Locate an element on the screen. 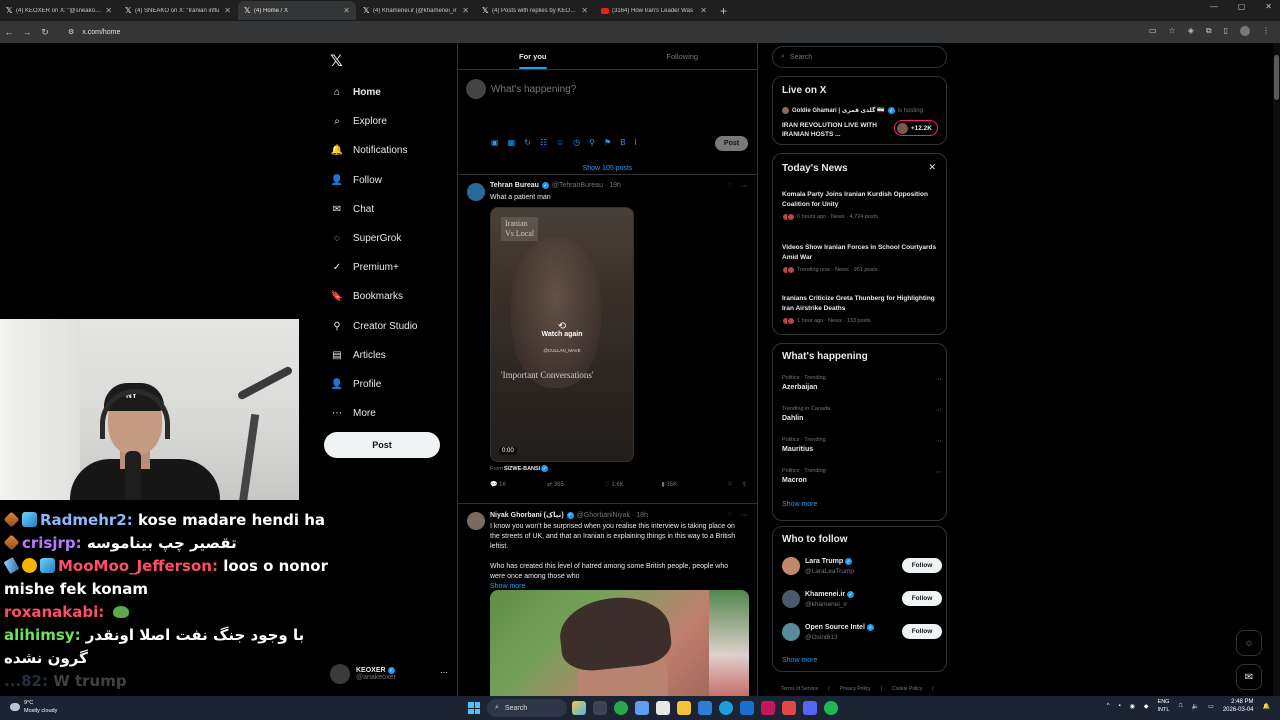 This screenshot has width=1280, height=720. sidebar-item-articles: ▤ Articles is located at coordinates (373, 355).